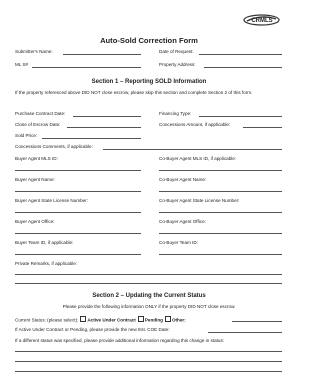 This screenshot has height=386, width=320. I want to click on est-coe-field, so click(245, 332).